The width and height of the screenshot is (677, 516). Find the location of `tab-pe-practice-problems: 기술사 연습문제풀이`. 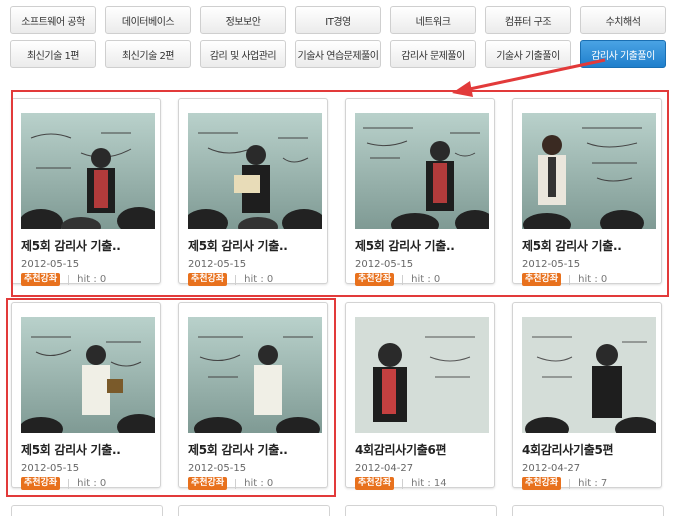

tab-pe-practice-problems: 기술사 연습문제풀이 is located at coordinates (338, 54).